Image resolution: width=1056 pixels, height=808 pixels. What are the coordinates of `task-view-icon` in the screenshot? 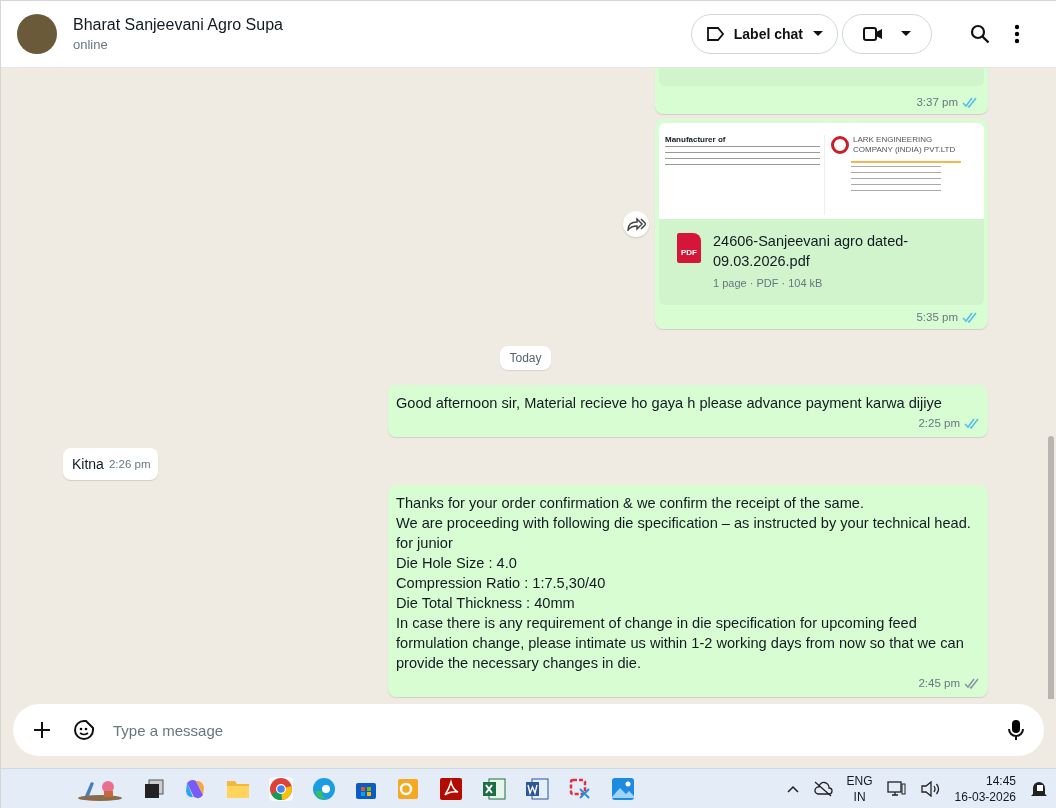 It's located at (154, 788).